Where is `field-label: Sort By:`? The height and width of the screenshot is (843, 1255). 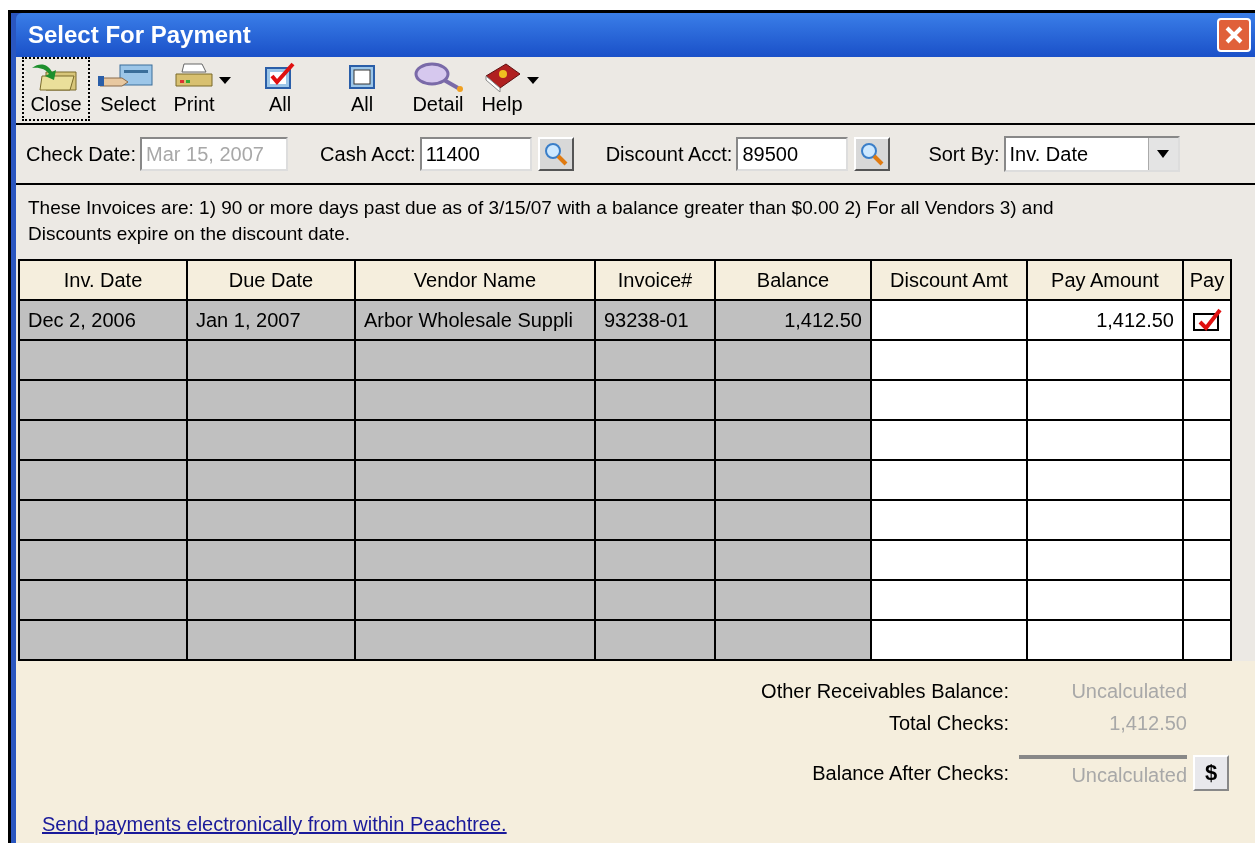
field-label: Sort By: is located at coordinates (964, 154).